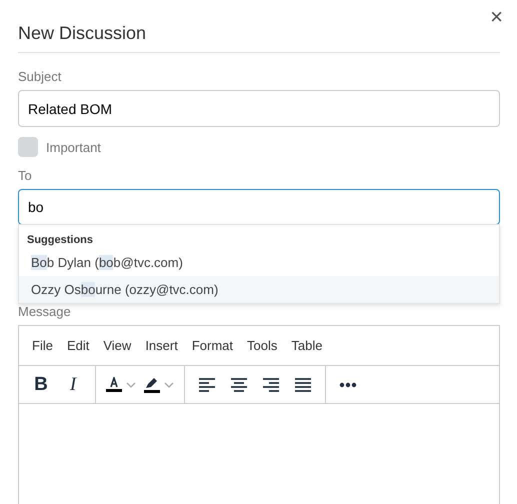 The height and width of the screenshot is (504, 517). I want to click on field-label: Message, so click(45, 311).